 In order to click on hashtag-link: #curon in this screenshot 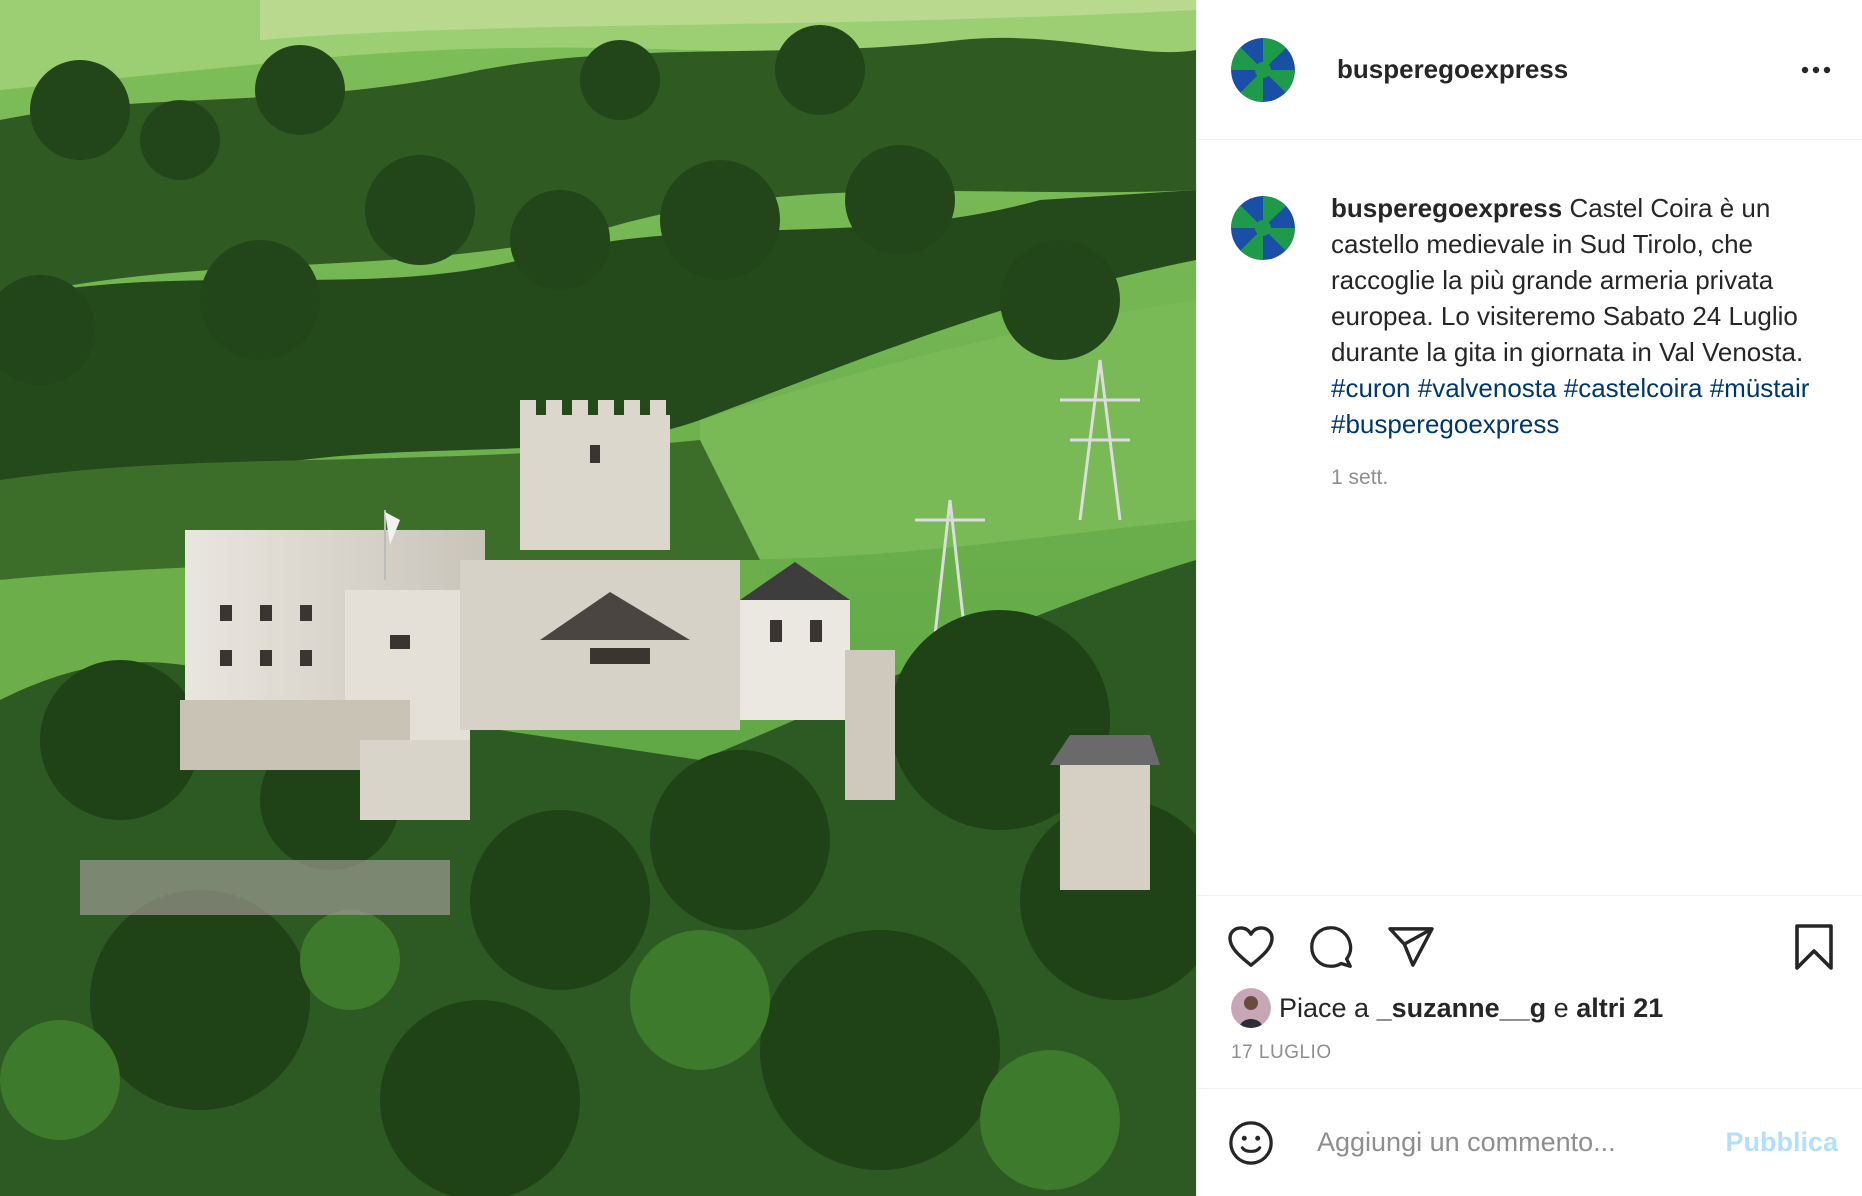, I will do `click(1371, 388)`.